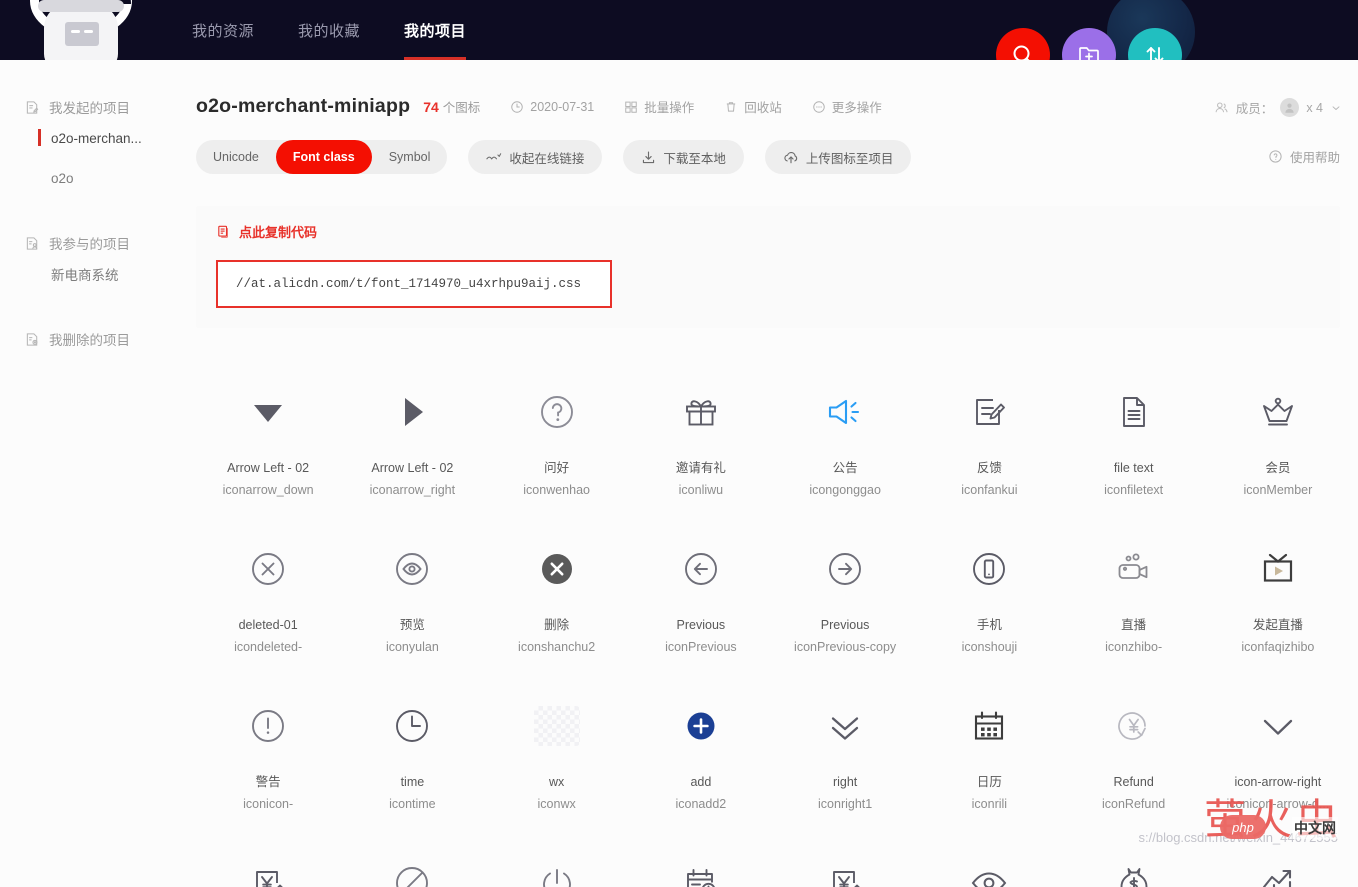  I want to click on mascot-band, so click(81, 6).